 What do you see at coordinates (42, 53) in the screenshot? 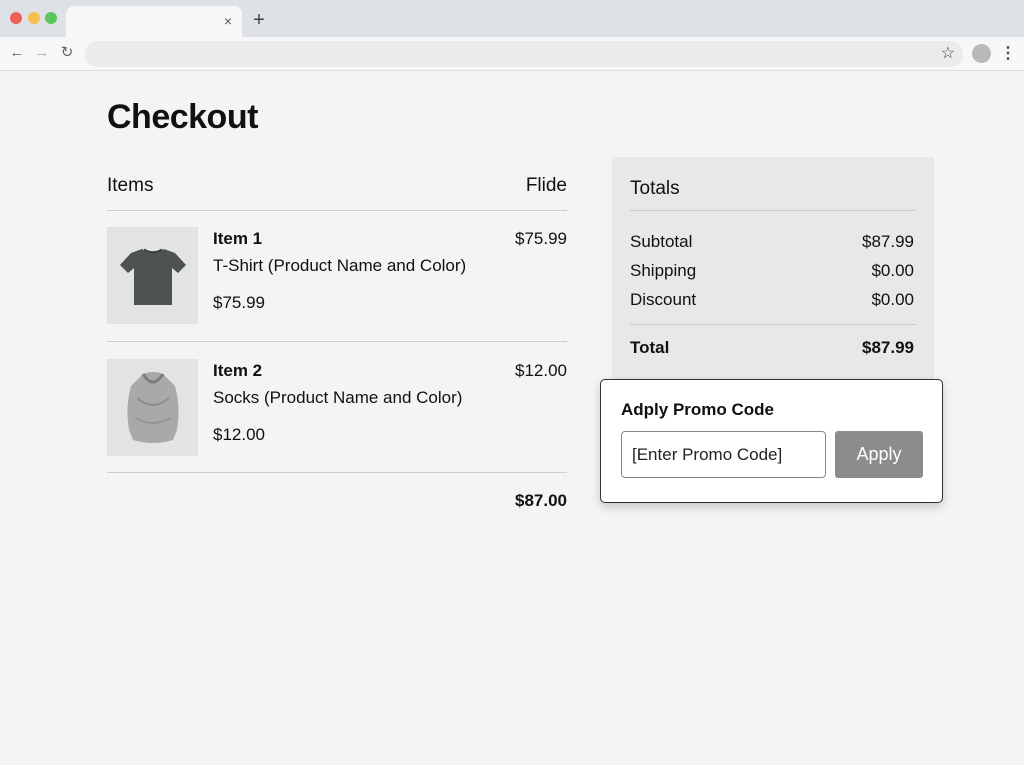
I see `forward-arrow-icon: →` at bounding box center [42, 53].